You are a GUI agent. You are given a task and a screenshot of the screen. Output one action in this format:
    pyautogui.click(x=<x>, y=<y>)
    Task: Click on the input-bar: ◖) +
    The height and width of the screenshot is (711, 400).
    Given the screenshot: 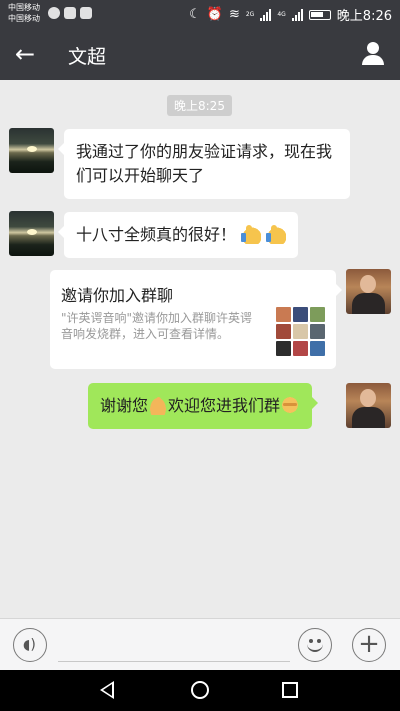 What is the action you would take?
    pyautogui.click(x=200, y=644)
    